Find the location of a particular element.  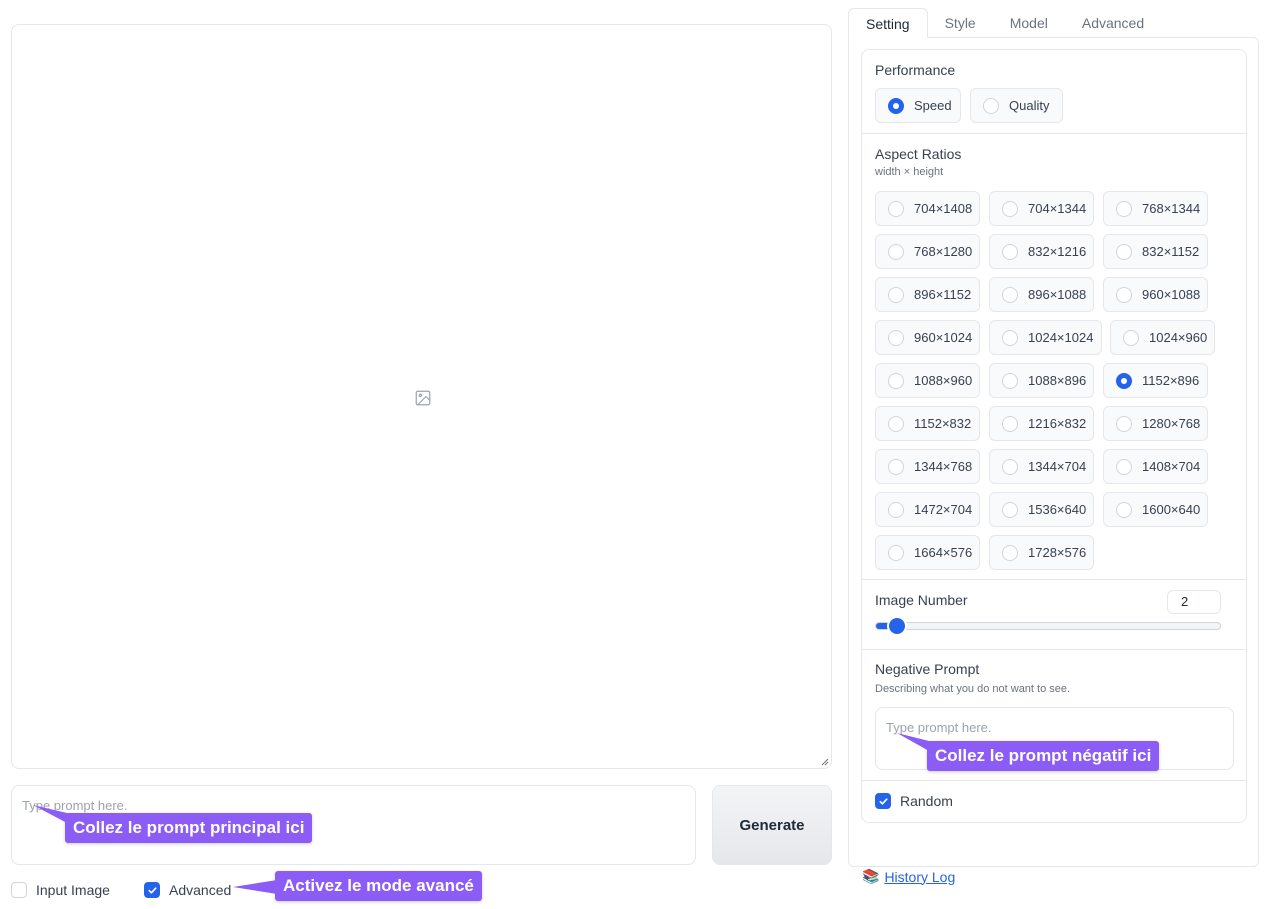

input-image-toggle: Input Image is located at coordinates (60, 890).